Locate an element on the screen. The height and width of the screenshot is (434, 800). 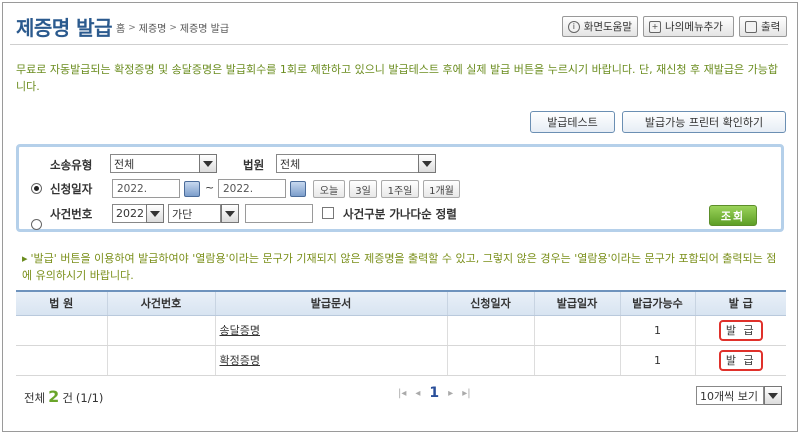
bookmark-icon: + is located at coordinates (655, 26).